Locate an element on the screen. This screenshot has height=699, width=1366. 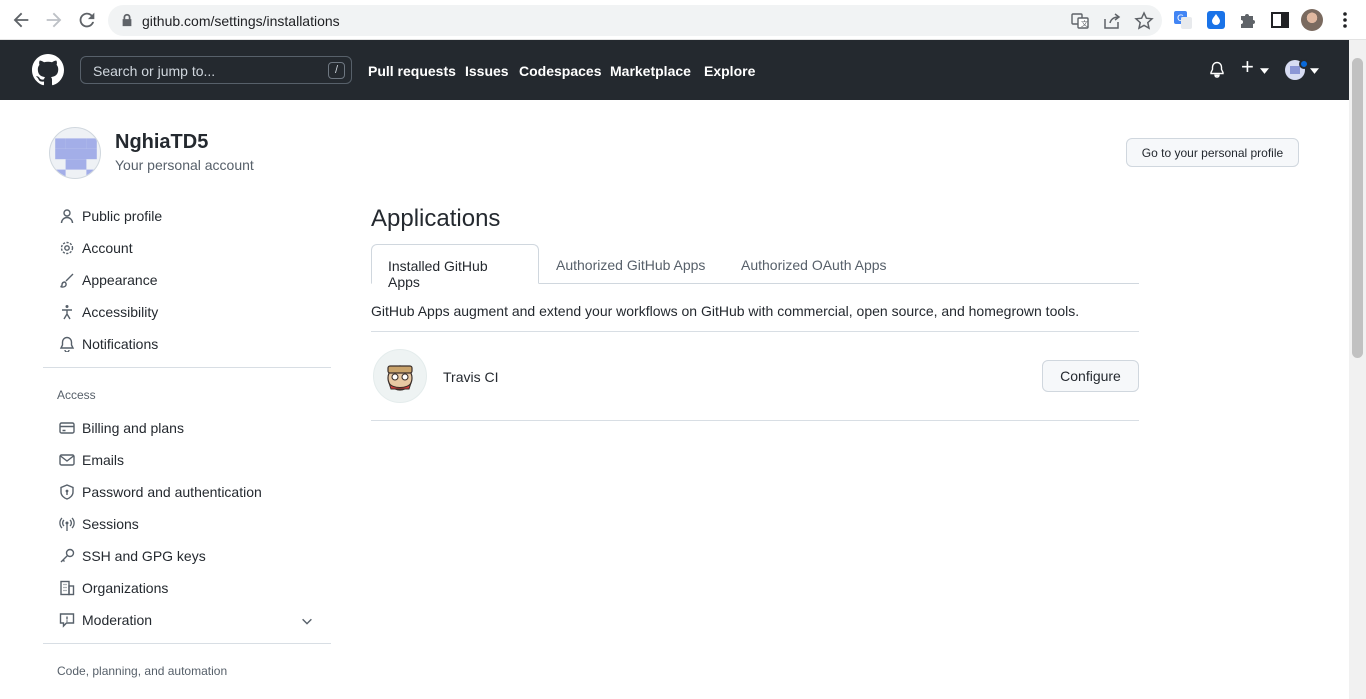
user-menu-caret-icon is located at coordinates (1314, 71).